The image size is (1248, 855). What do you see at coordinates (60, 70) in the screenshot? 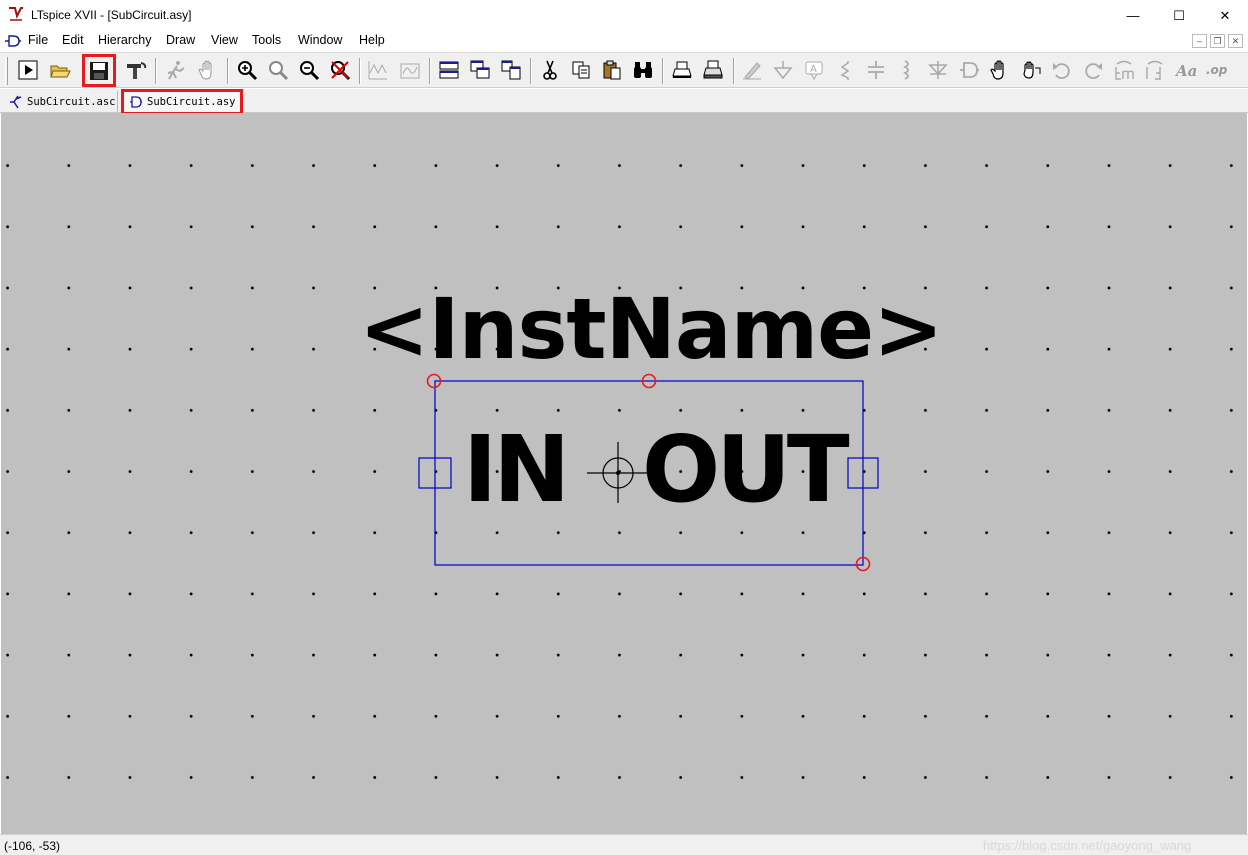
I see `open-icon` at bounding box center [60, 70].